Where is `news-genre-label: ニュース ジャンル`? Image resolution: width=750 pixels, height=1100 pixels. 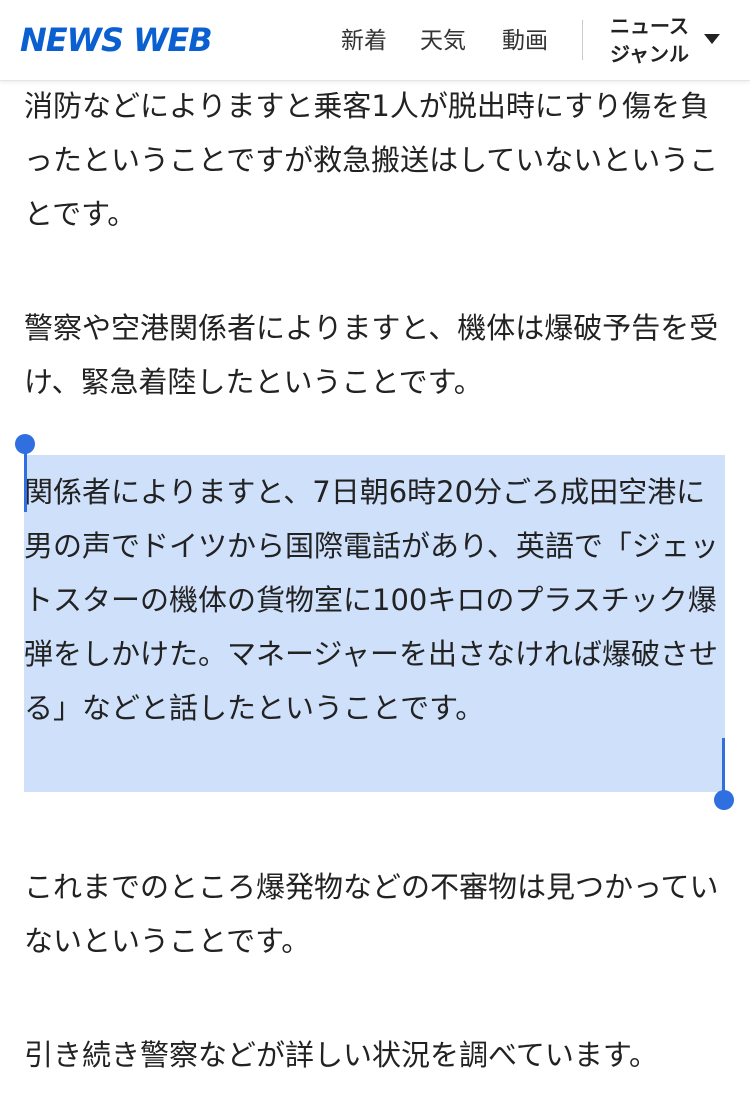 news-genre-label: ニュース ジャンル is located at coordinates (649, 40).